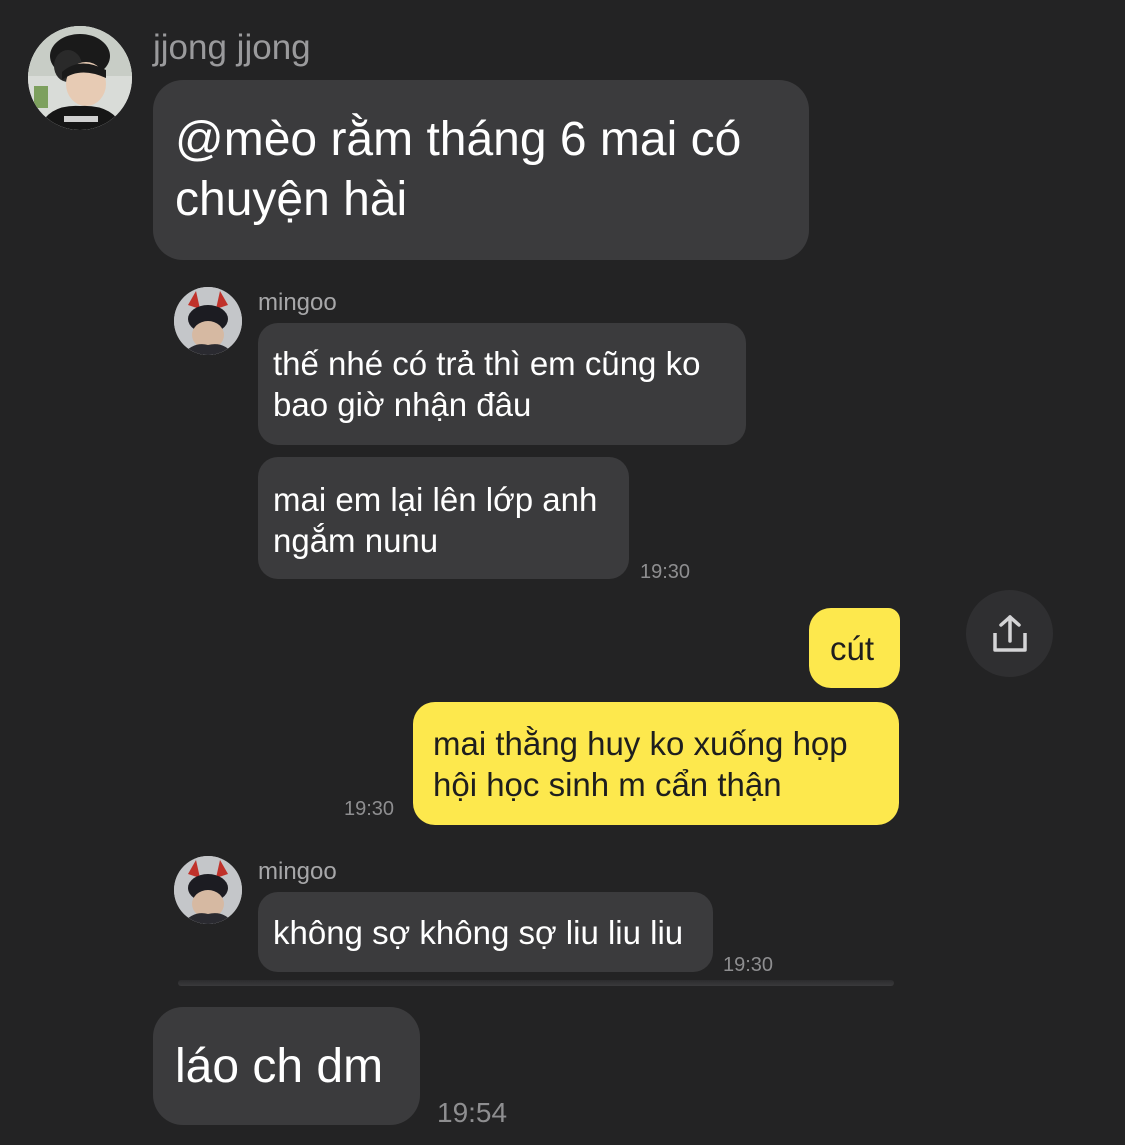  I want to click on message-text: cút, so click(852, 648).